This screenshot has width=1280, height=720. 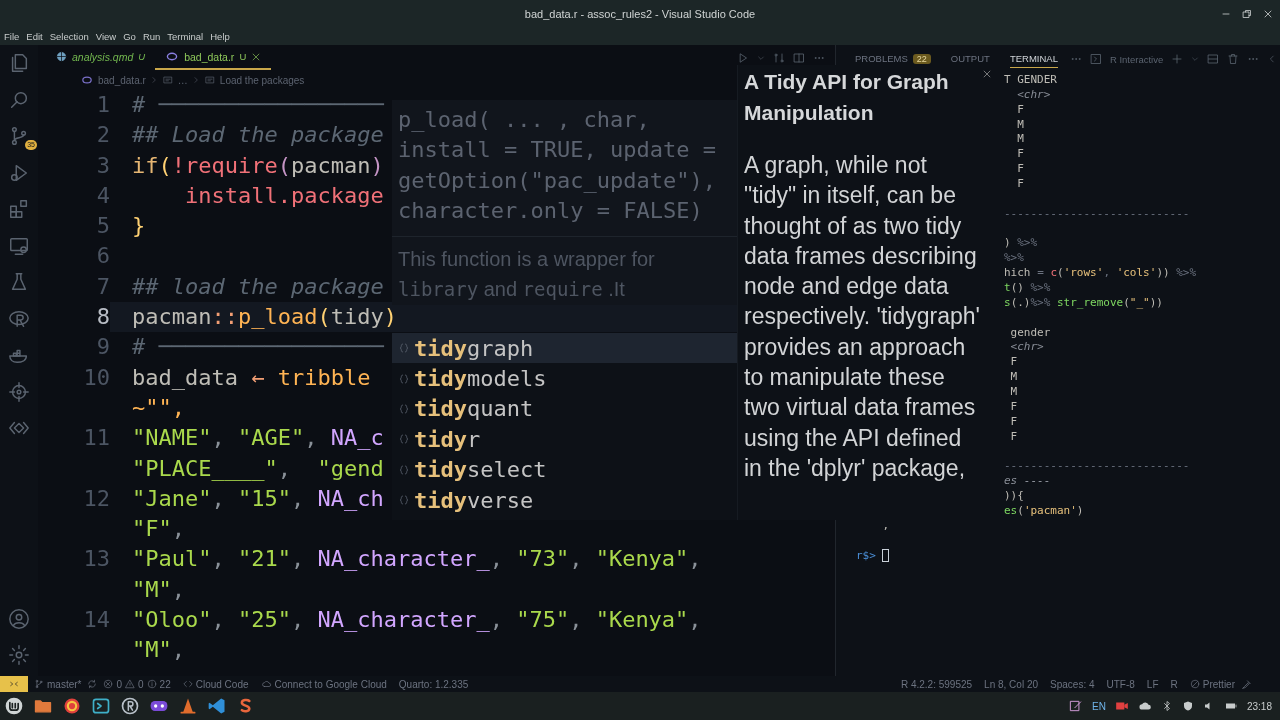 What do you see at coordinates (158, 650) in the screenshot?
I see `code-line: "M",` at bounding box center [158, 650].